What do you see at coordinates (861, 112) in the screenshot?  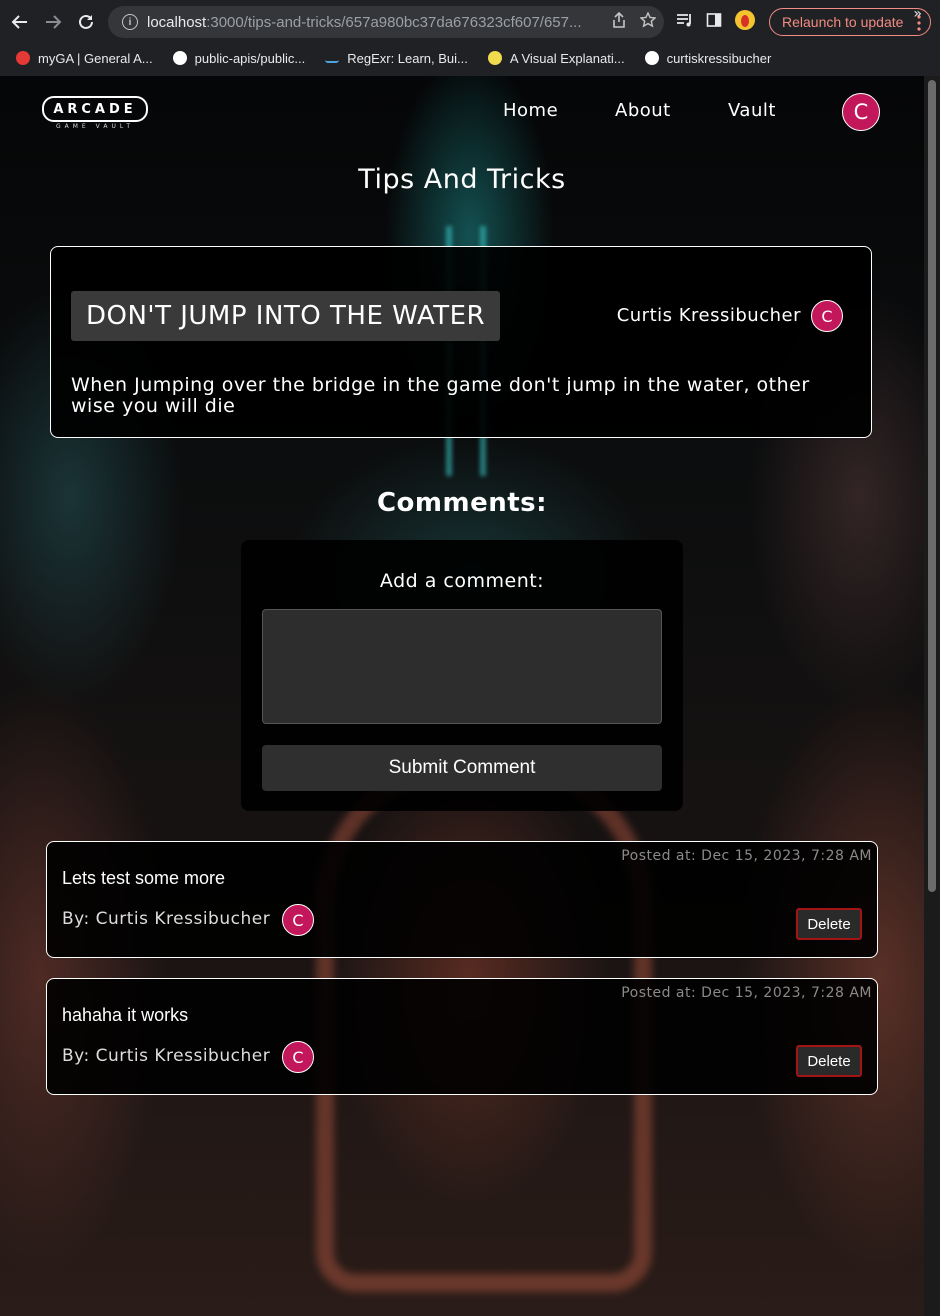 I see `user-avatar: C` at bounding box center [861, 112].